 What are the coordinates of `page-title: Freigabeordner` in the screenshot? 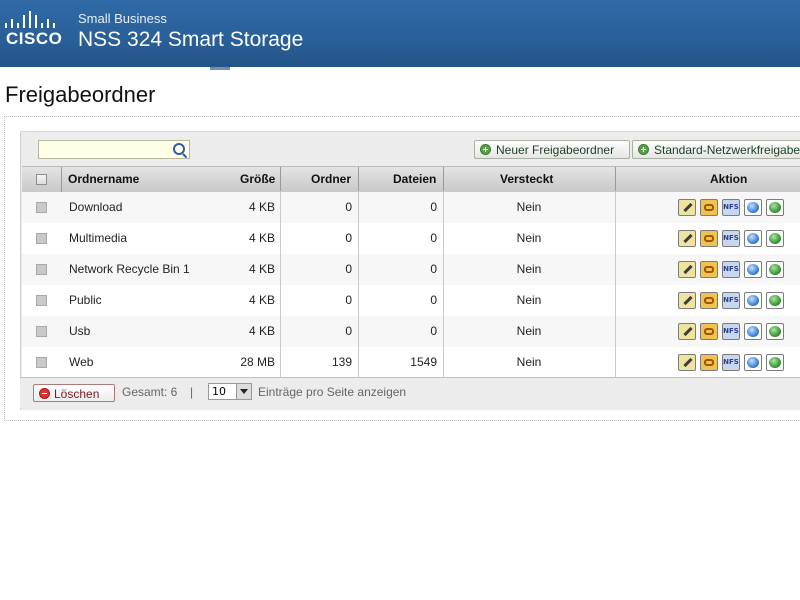 It's located at (80, 94).